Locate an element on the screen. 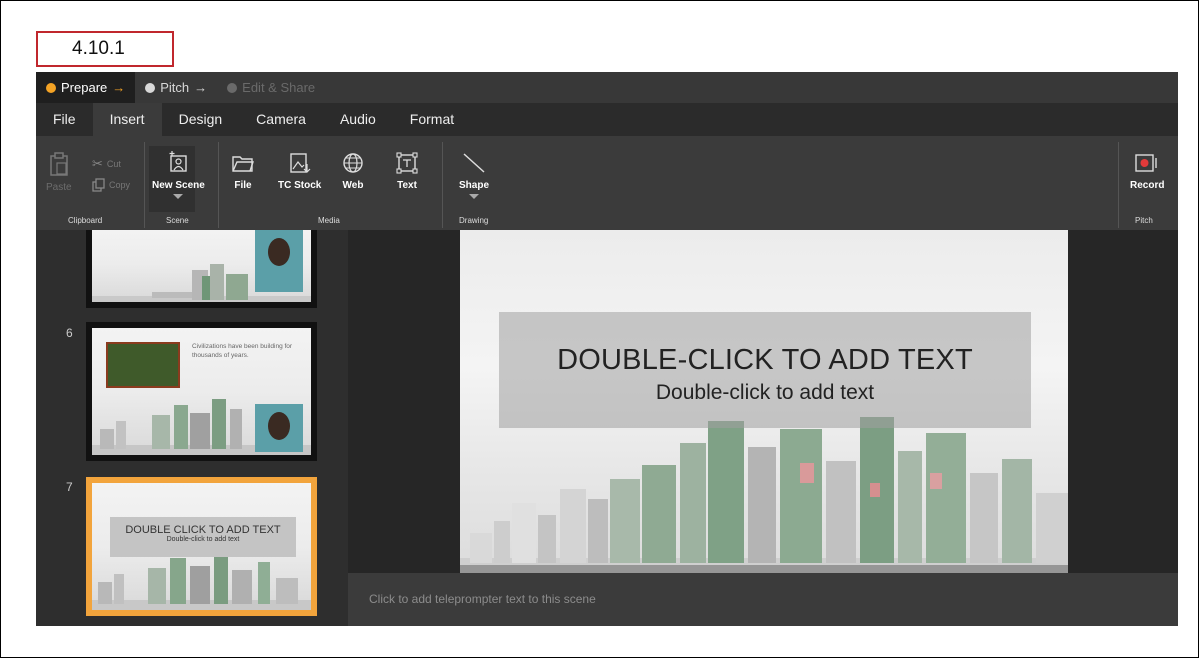 This screenshot has width=1199, height=658. step-edit-share: Edit & Share is located at coordinates (271, 87).